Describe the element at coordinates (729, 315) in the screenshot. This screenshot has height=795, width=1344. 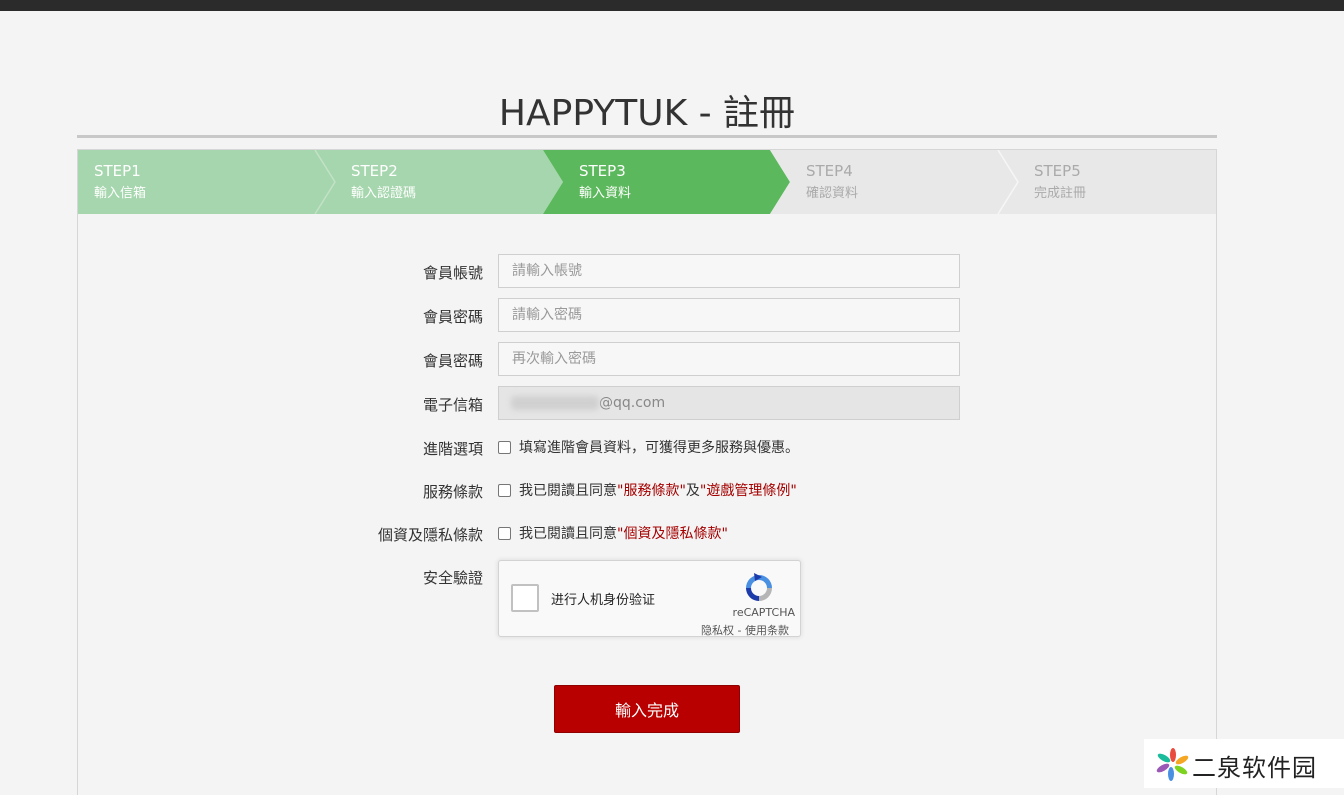
I see `password-input` at that location.